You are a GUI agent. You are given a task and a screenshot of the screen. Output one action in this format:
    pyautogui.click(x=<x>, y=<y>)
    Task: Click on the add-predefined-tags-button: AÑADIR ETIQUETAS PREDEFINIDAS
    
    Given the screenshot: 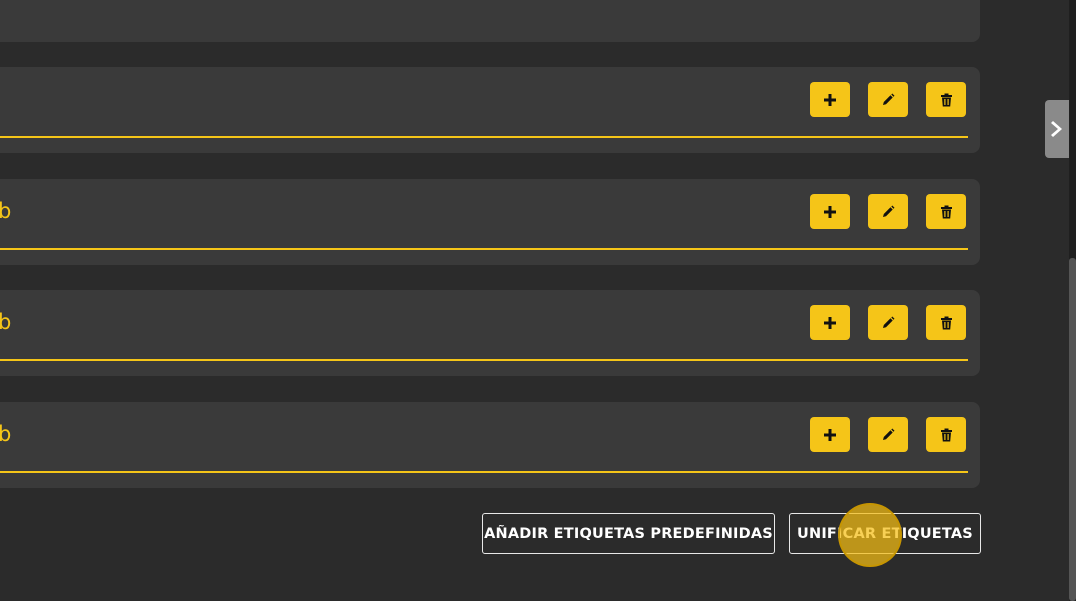 What is the action you would take?
    pyautogui.click(x=628, y=533)
    